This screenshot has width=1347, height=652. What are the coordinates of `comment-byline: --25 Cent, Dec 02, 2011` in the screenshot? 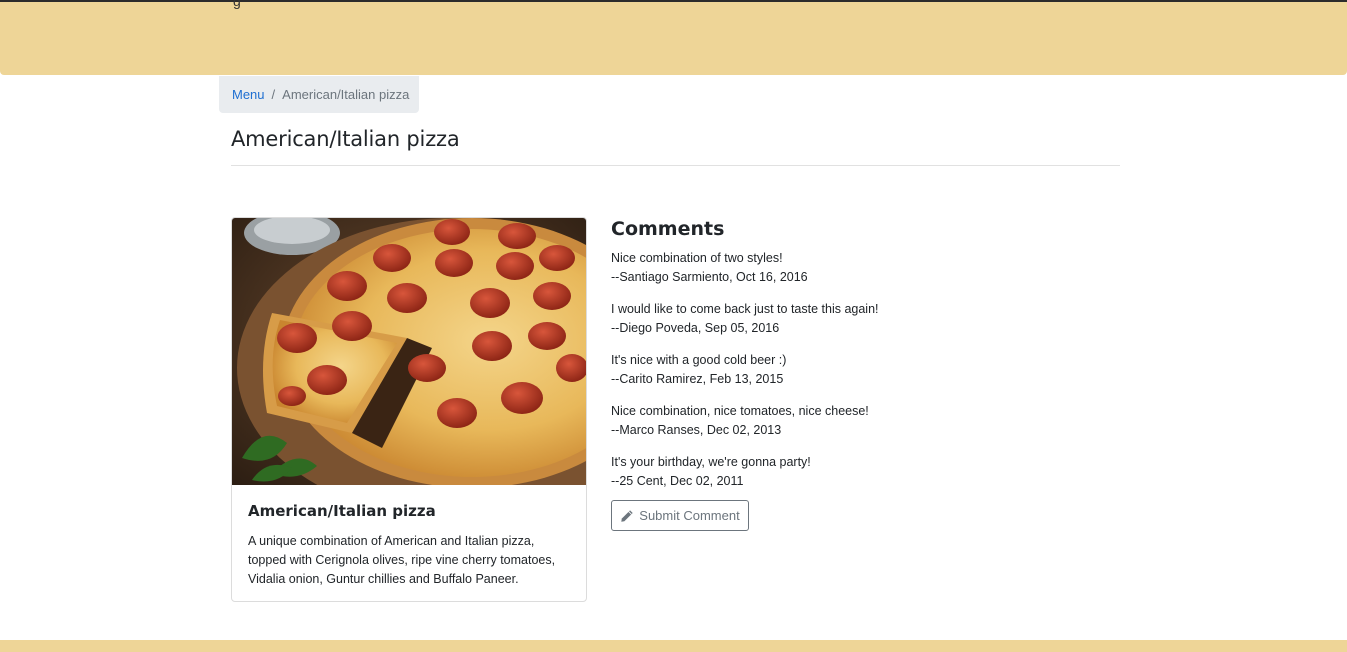 It's located at (677, 481).